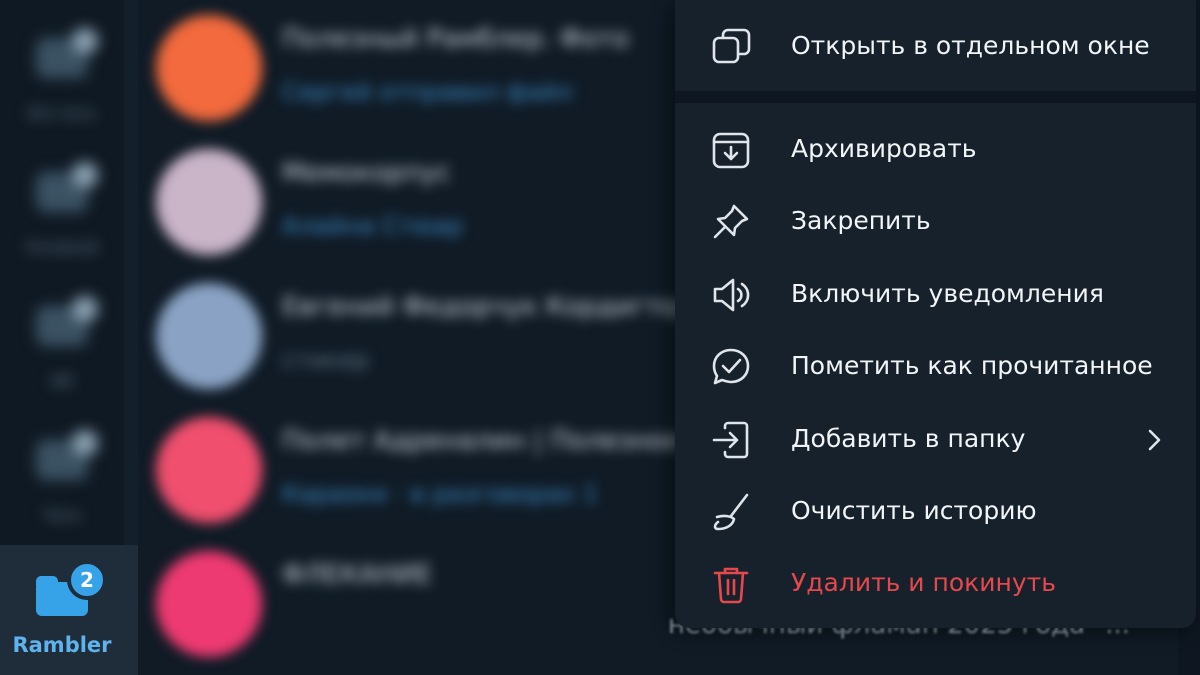 The image size is (1200, 675). Describe the element at coordinates (731, 221) in the screenshot. I see `pin-icon` at that location.